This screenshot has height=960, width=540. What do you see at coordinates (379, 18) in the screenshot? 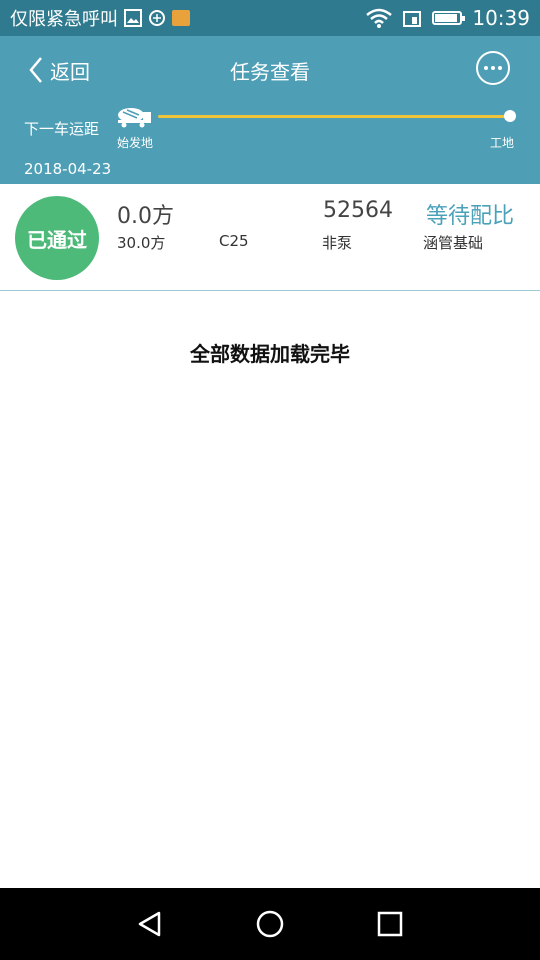
I see `wifi-icon` at bounding box center [379, 18].